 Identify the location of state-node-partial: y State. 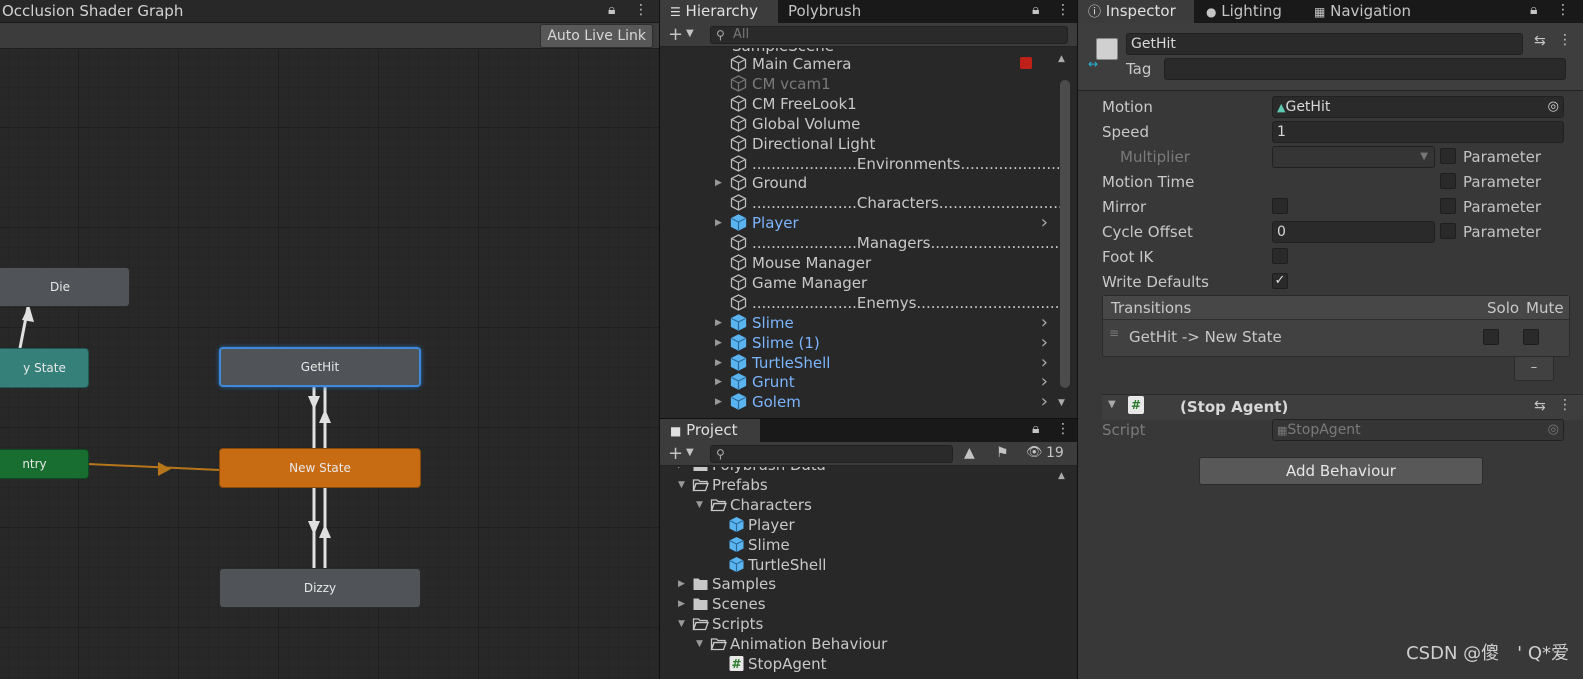
(44, 368).